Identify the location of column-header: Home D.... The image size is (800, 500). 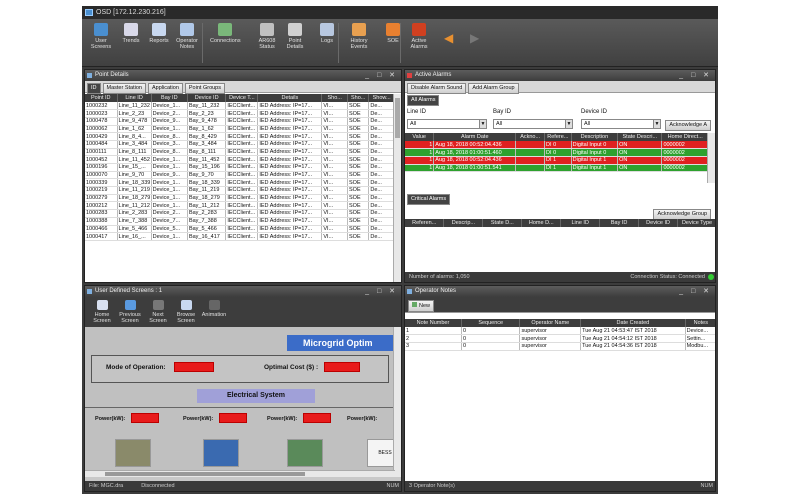
(541, 223).